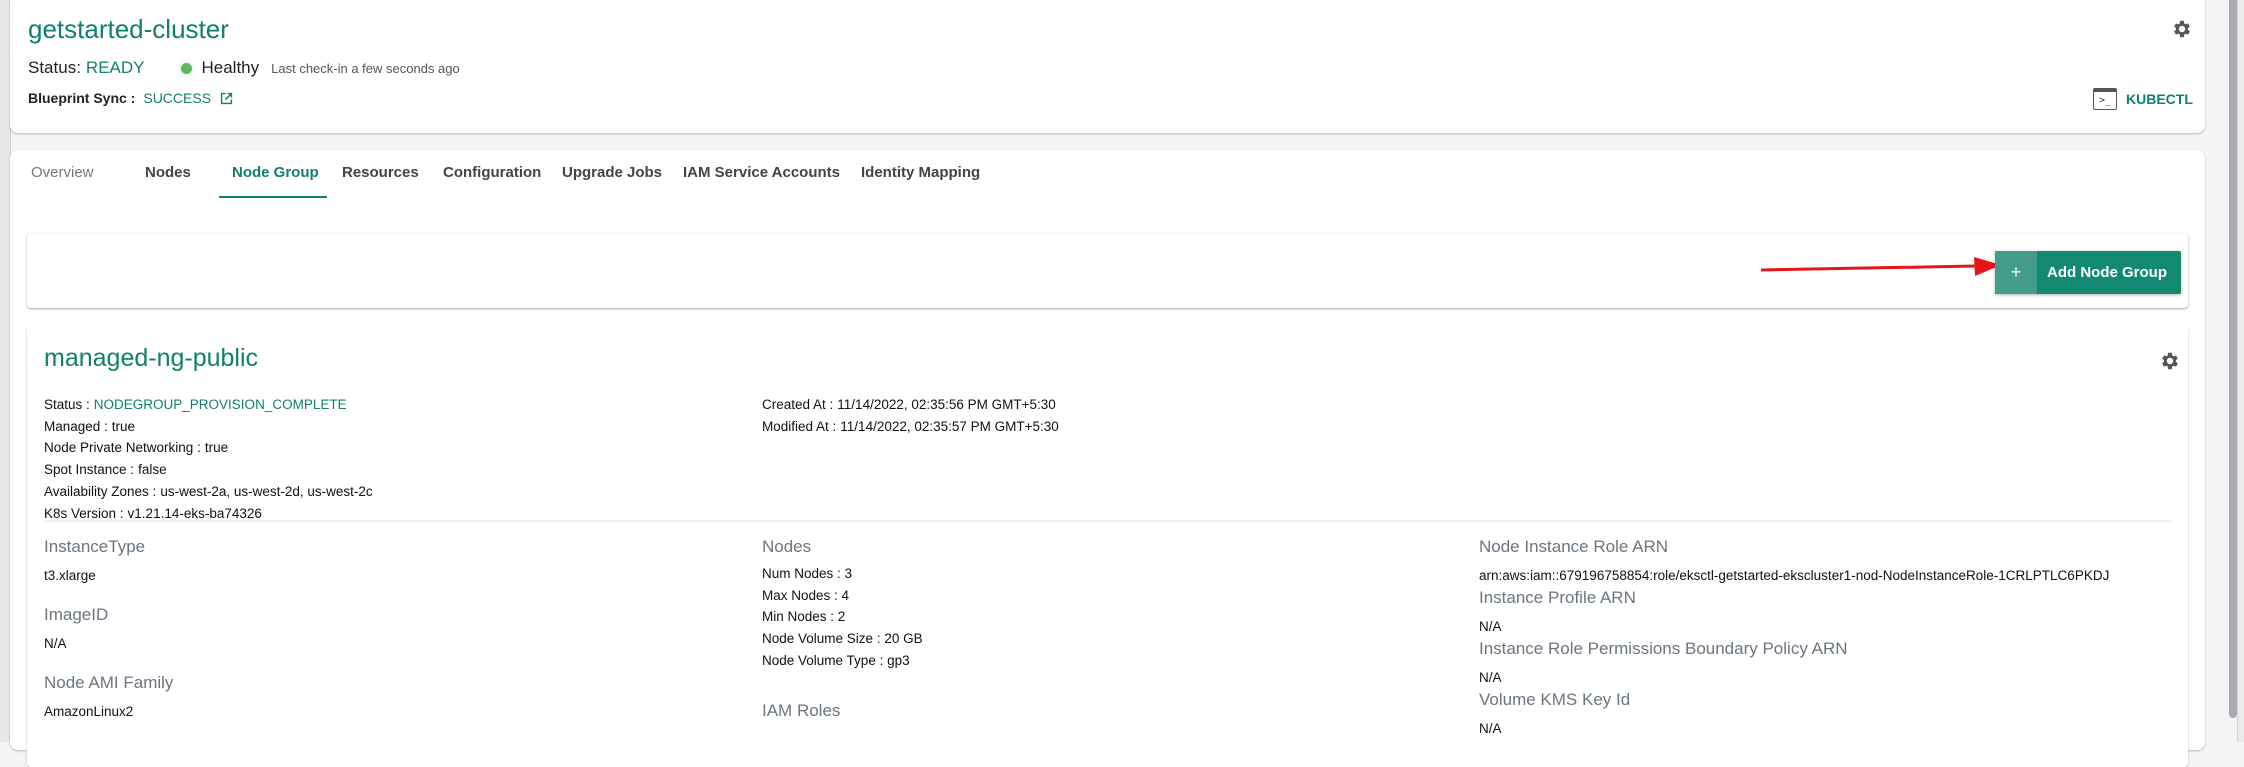  I want to click on iam-roles-title: IAM Roles, so click(801, 710).